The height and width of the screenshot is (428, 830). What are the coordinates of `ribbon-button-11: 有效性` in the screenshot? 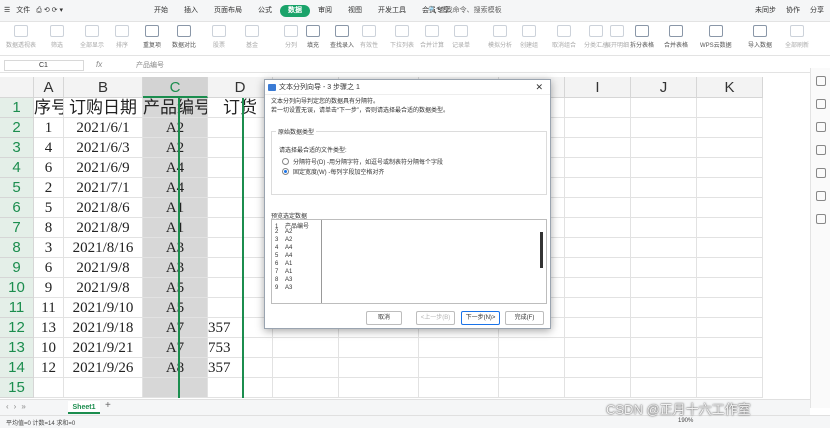 It's located at (369, 37).